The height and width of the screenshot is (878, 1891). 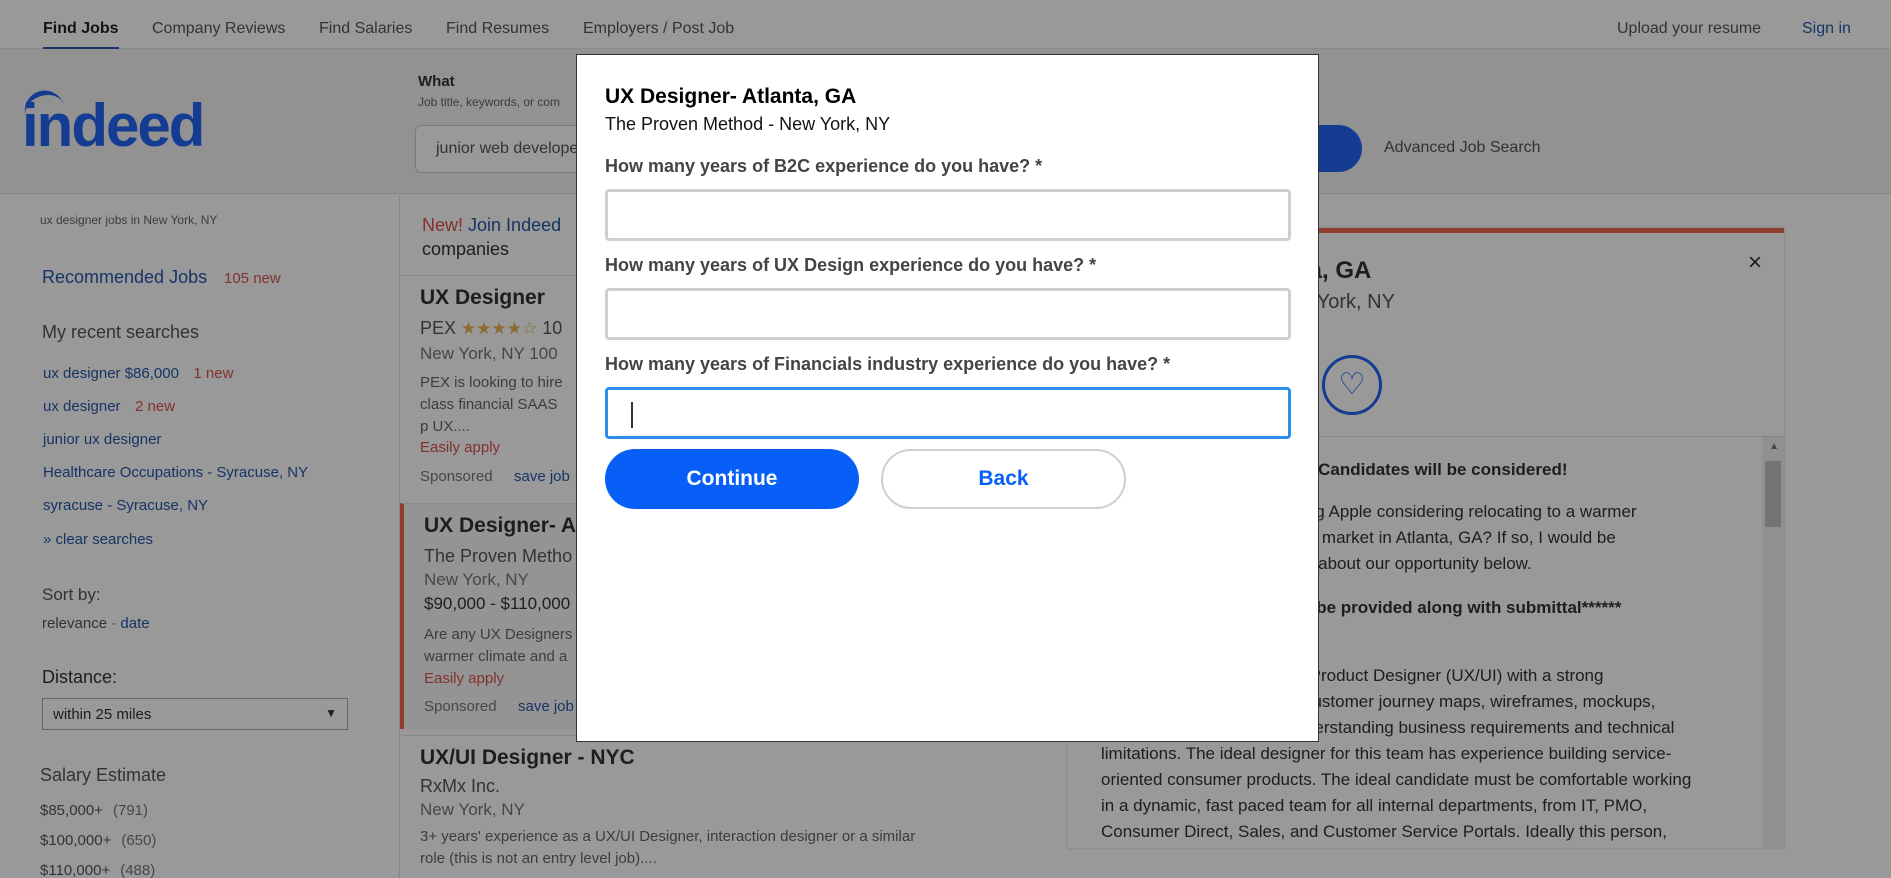 What do you see at coordinates (948, 413) in the screenshot?
I see `financials-experience-input` at bounding box center [948, 413].